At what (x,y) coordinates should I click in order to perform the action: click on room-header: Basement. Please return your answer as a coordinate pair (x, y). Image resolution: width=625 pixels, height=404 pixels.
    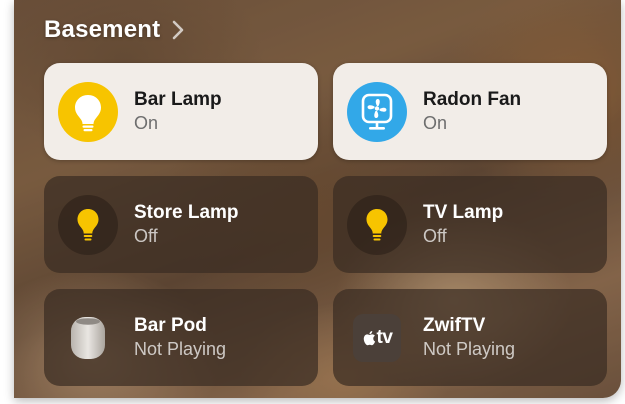
    Looking at the image, I should click on (115, 30).